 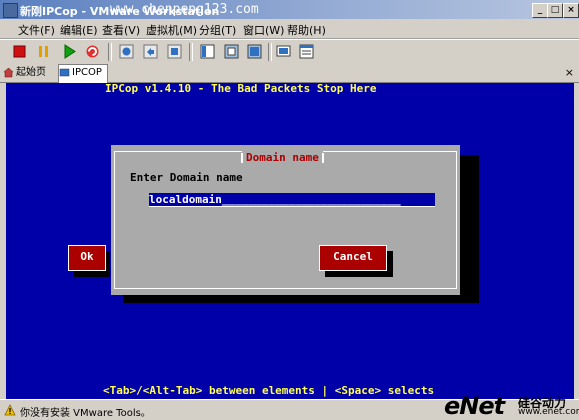 I want to click on home-icon, so click(x=8, y=72).